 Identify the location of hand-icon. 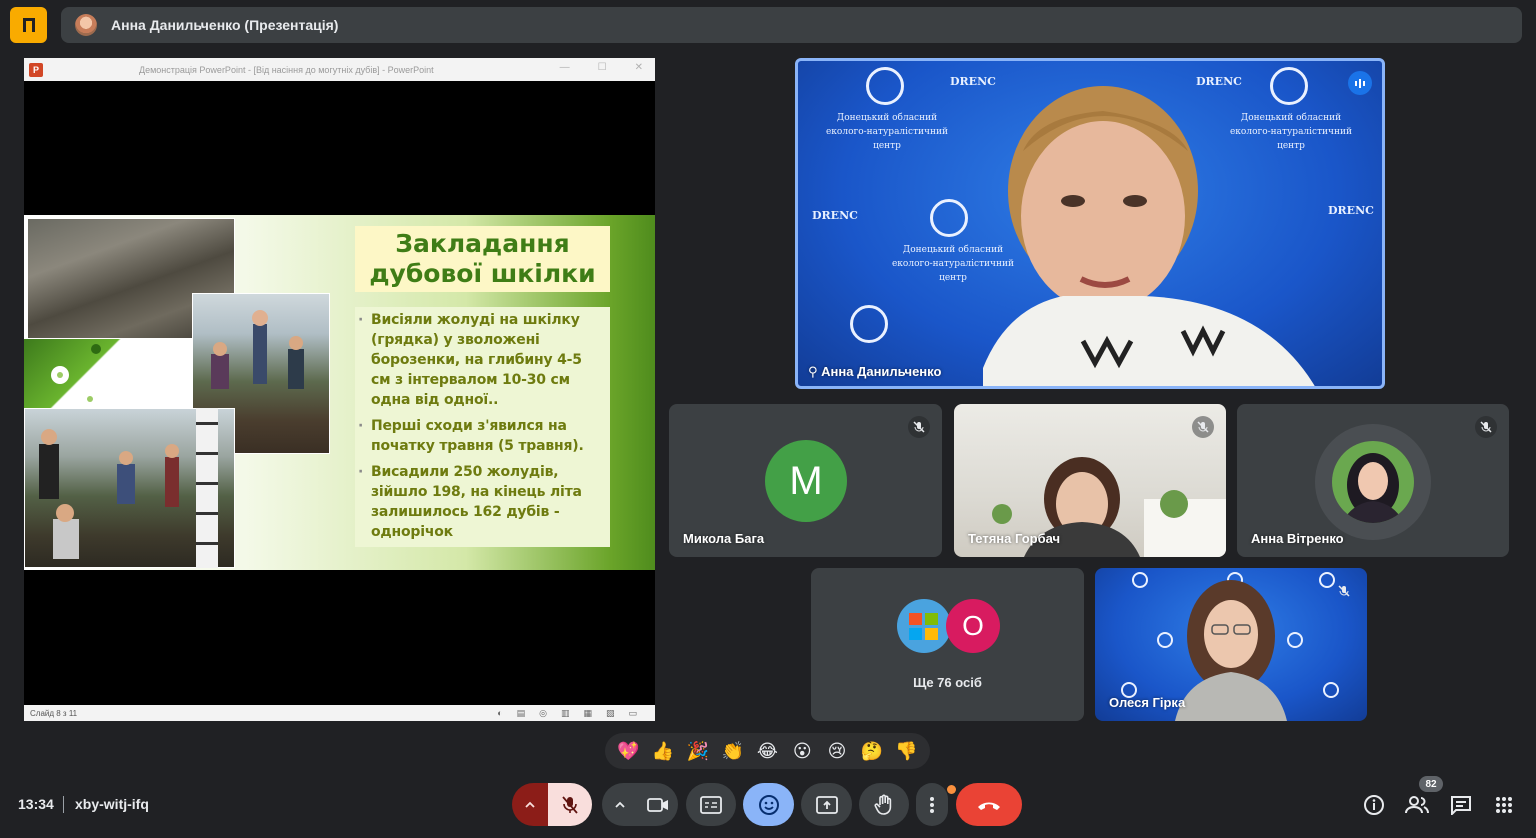
(883, 804).